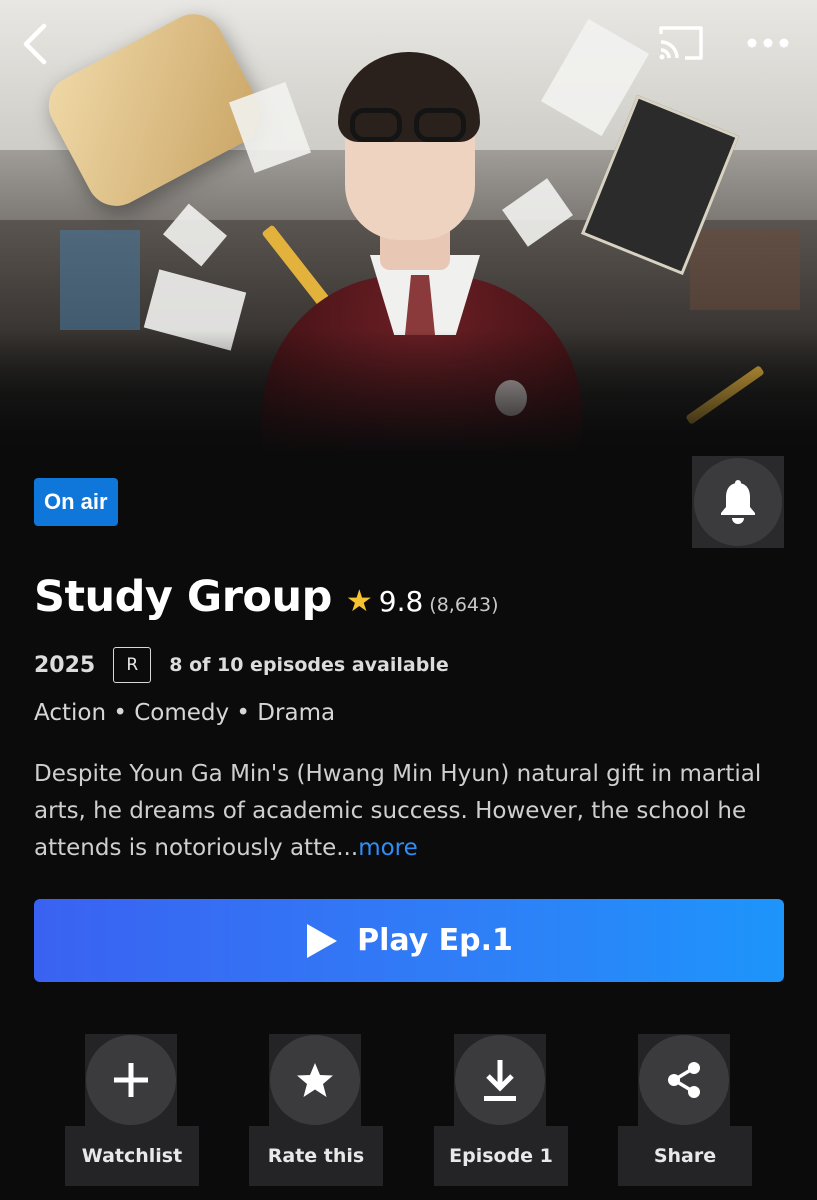  I want to click on episodes-available: 8 of 10 episodes available, so click(309, 665).